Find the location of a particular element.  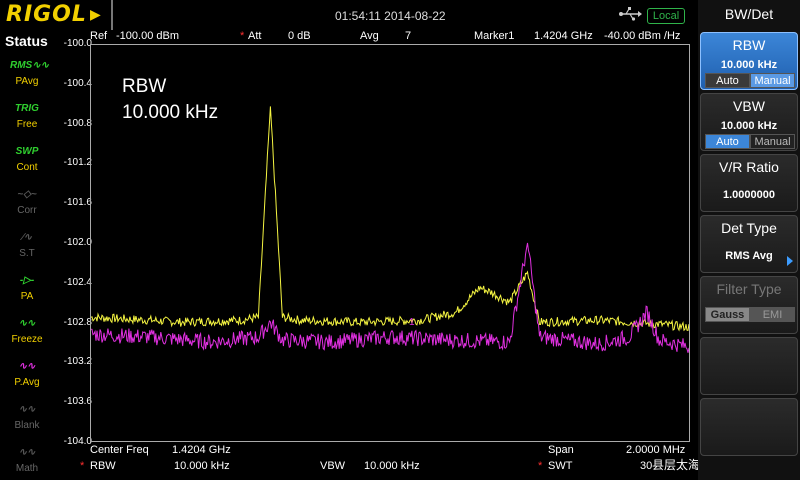

divider is located at coordinates (112, 15).